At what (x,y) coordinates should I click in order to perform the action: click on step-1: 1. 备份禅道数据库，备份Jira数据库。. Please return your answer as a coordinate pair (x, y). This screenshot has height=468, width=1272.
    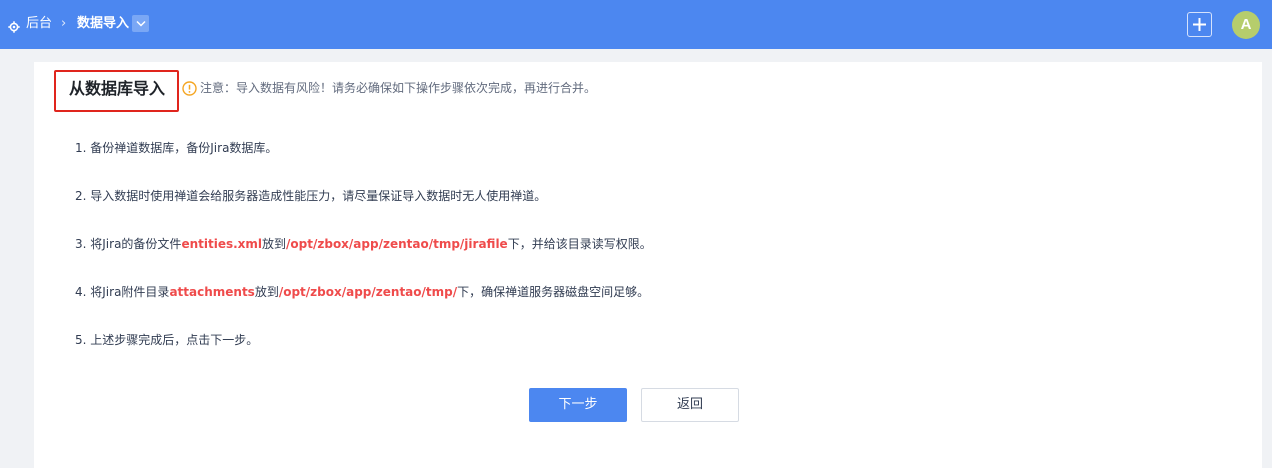
    Looking at the image, I should click on (176, 148).